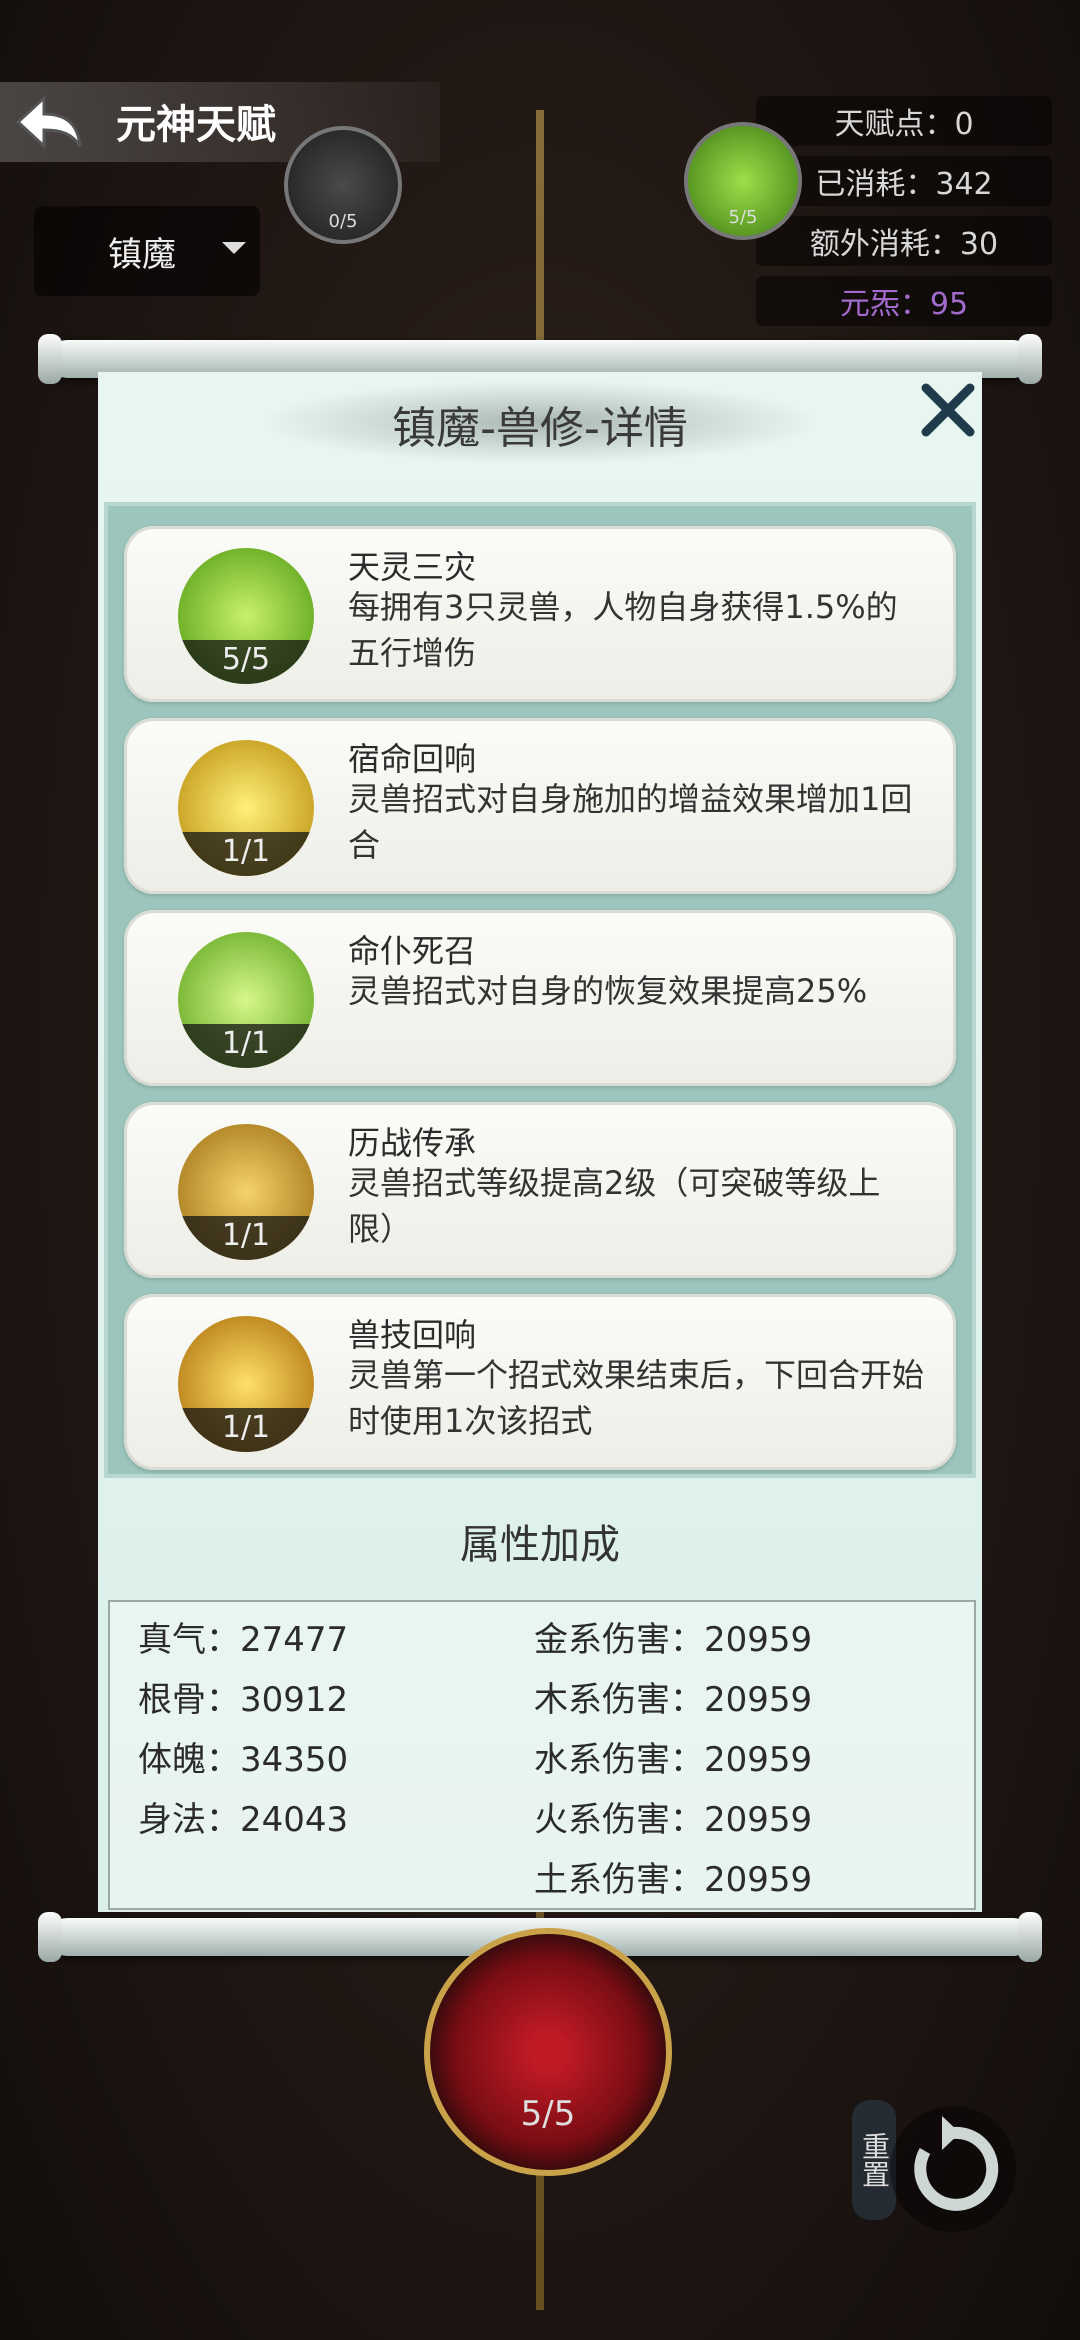 The image size is (1080, 2340). Describe the element at coordinates (540, 1545) in the screenshot. I see `attribute-bonus-title: 属性加成` at that location.